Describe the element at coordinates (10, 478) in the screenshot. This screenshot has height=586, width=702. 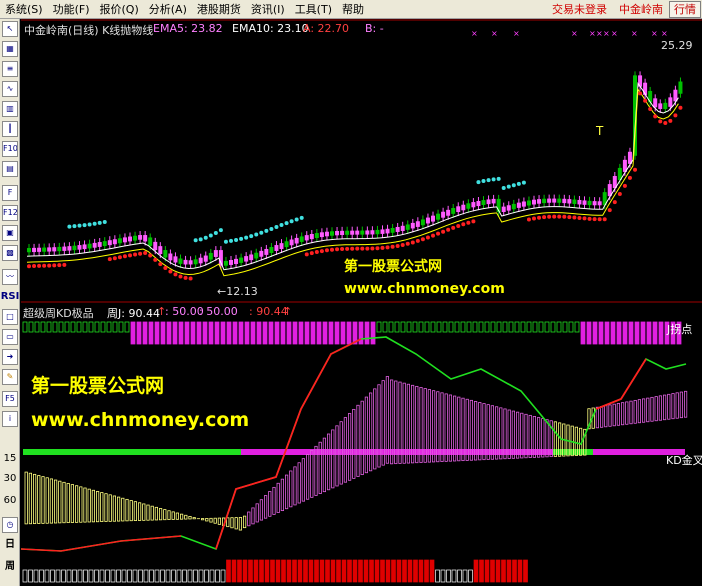
I see `period-30-button: 30` at that location.